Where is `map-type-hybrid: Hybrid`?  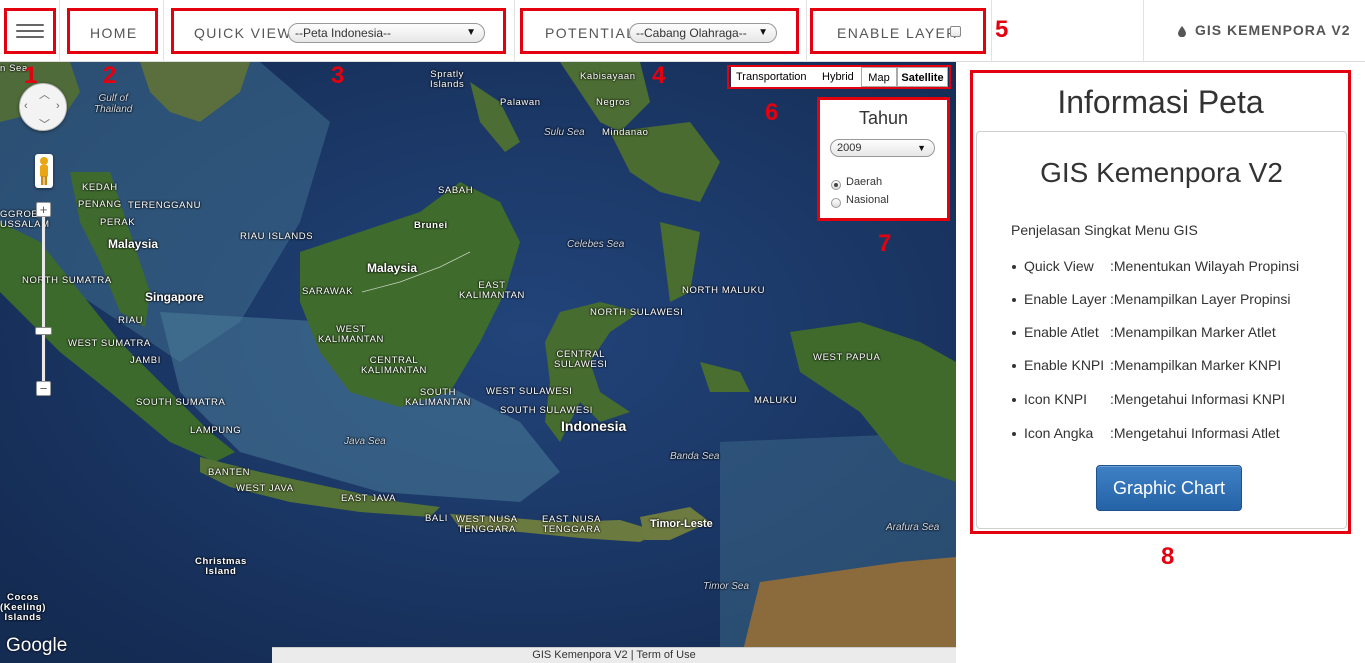 map-type-hybrid: Hybrid is located at coordinates (839, 77).